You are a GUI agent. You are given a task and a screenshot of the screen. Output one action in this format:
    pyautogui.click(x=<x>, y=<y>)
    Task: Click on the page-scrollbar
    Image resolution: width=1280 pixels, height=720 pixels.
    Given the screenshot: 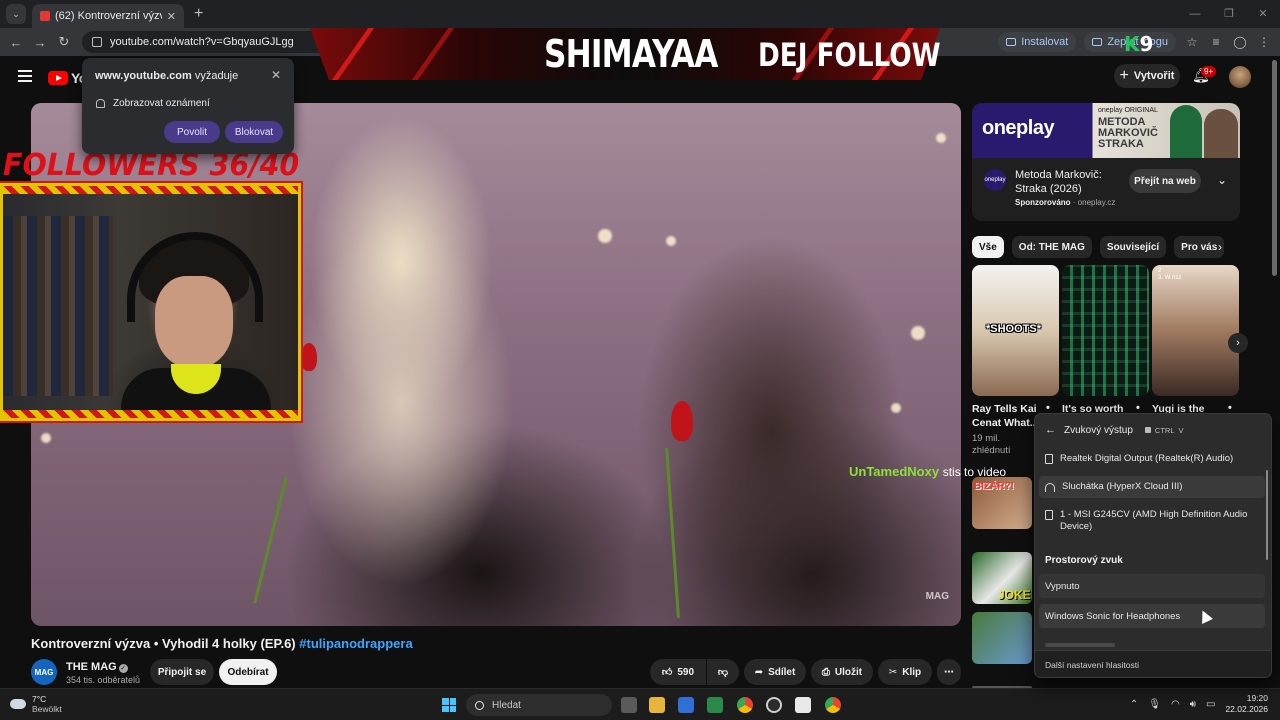 What is the action you would take?
    pyautogui.click(x=1274, y=168)
    